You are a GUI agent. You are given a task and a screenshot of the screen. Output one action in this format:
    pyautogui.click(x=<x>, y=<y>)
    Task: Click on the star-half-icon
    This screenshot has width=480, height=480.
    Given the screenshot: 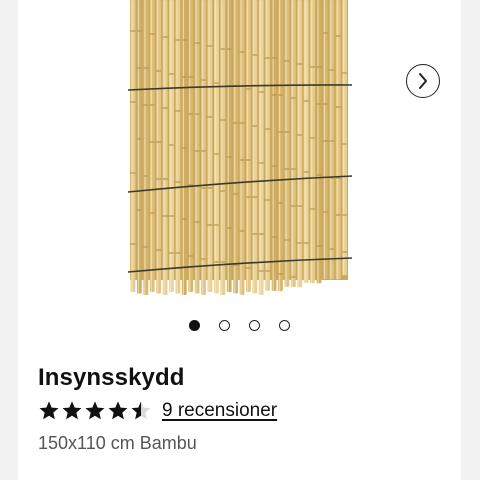 What is the action you would take?
    pyautogui.click(x=141, y=410)
    